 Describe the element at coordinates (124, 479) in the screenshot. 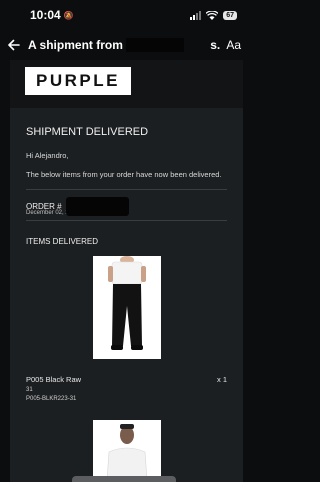

I see `home-indicator` at that location.